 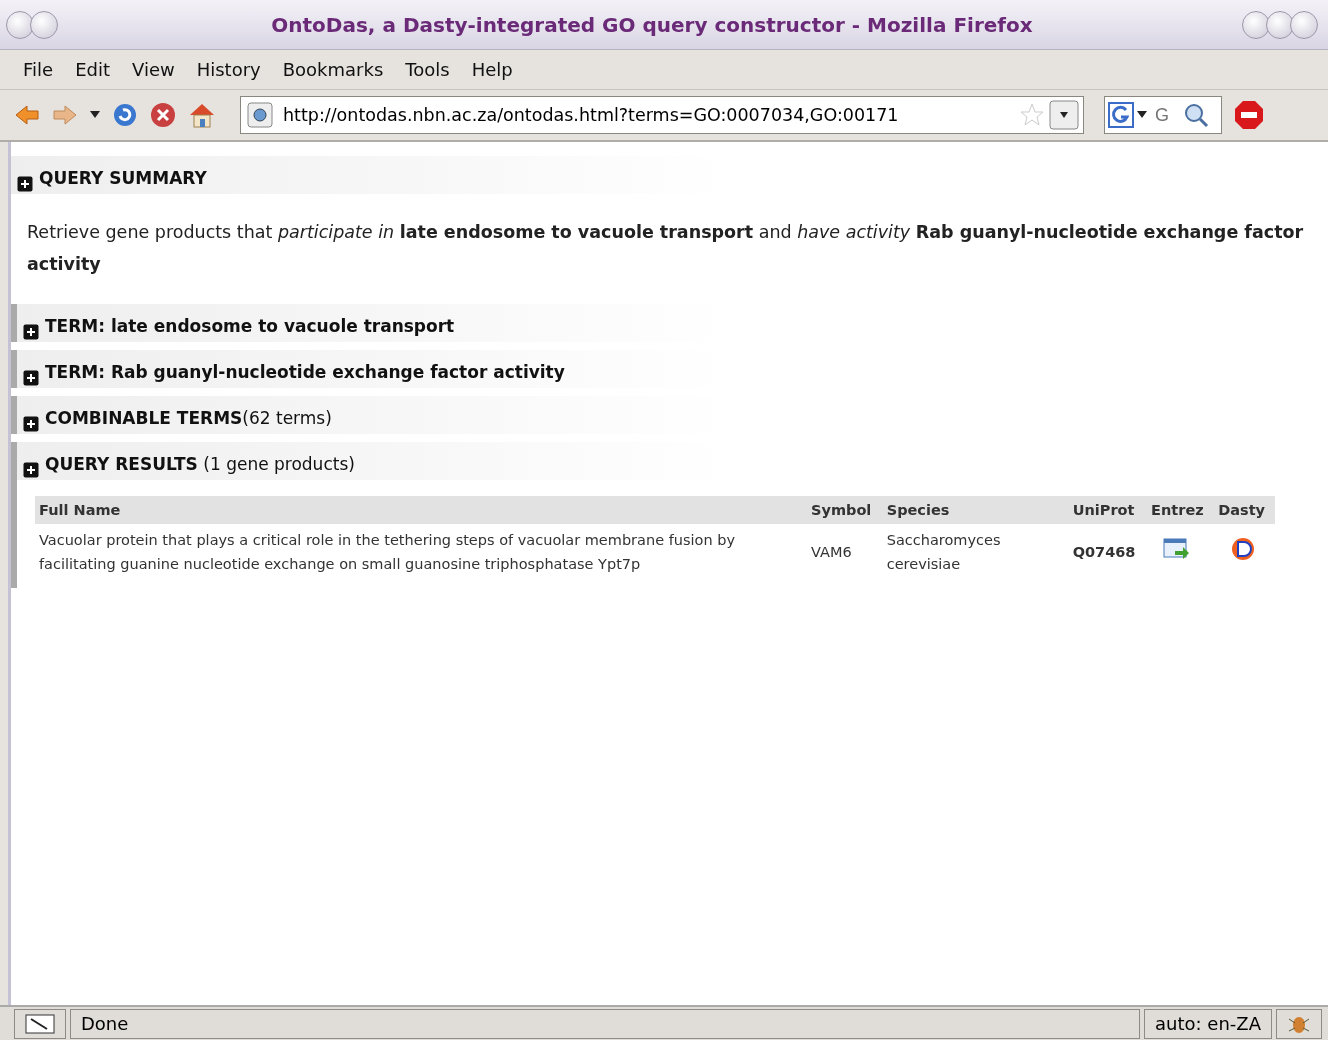 I want to click on search-engine-icon, so click(x=1121, y=115).